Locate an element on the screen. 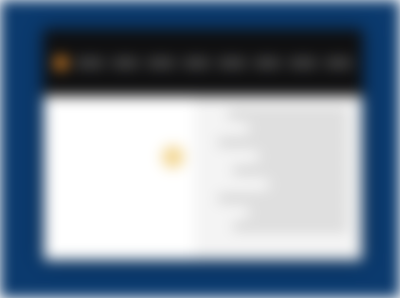 This screenshot has height=298, width=400. app-logo-icon is located at coordinates (61, 63).